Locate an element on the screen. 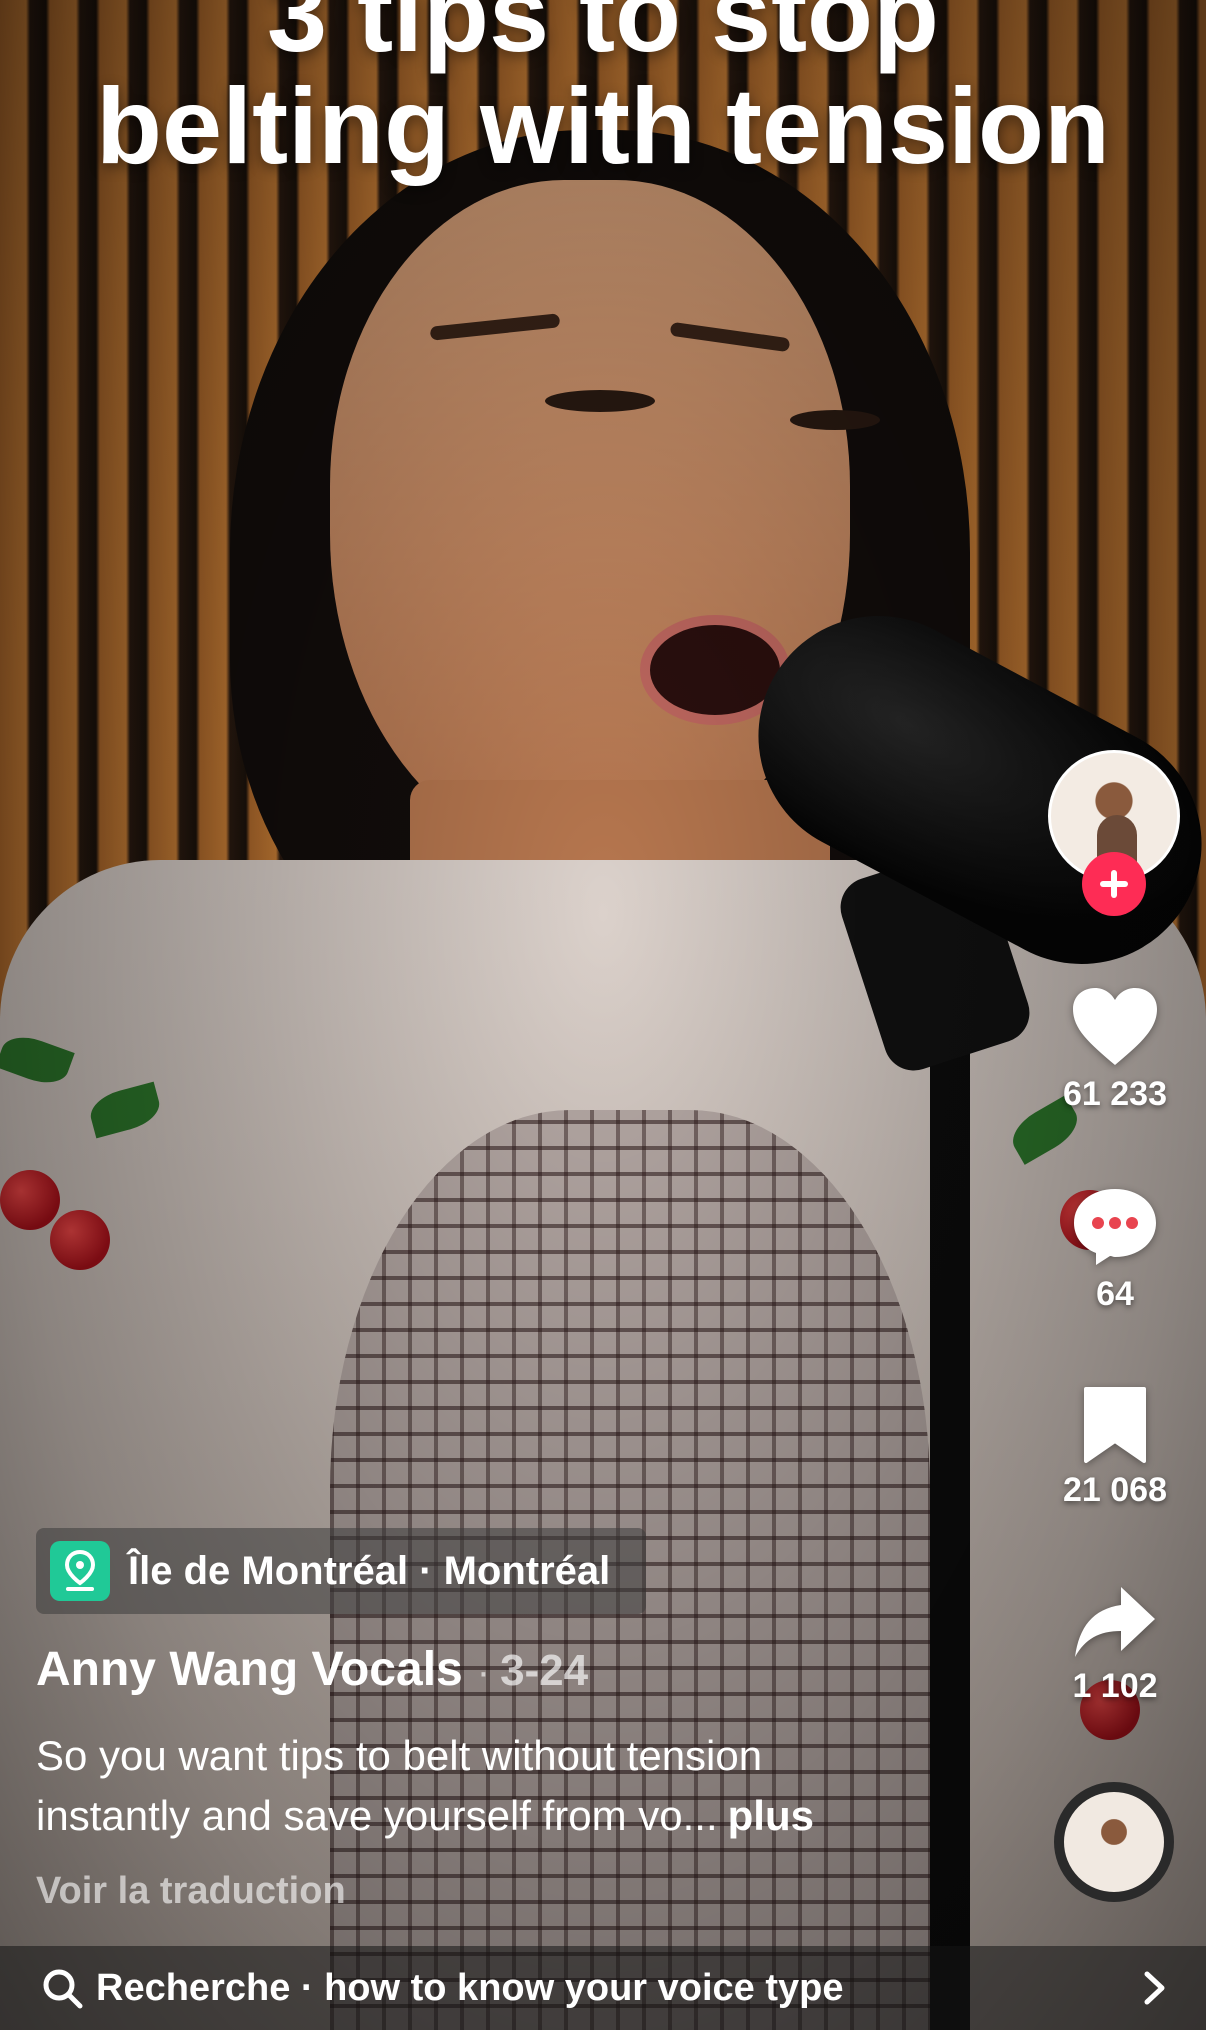 This screenshot has width=1206, height=2030. see-translation-link: Voir la traduction is located at coordinates (191, 1891).